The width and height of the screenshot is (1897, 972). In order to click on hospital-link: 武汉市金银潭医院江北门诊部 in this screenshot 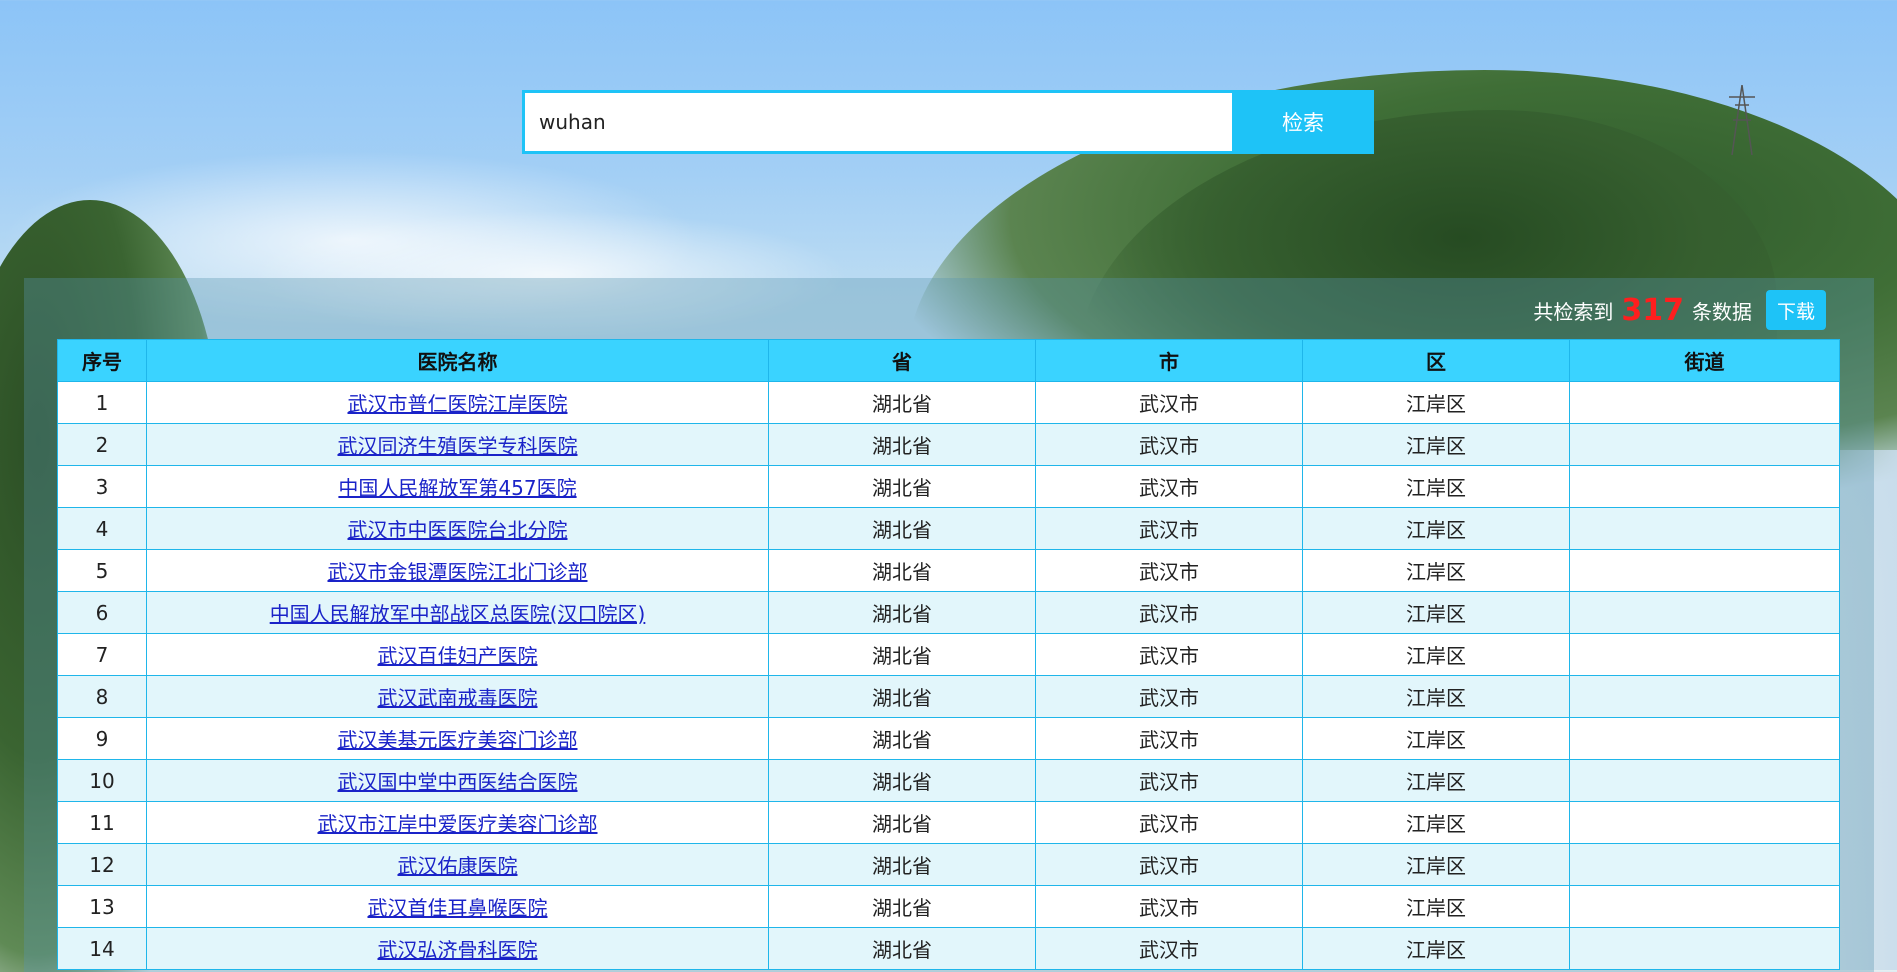, I will do `click(458, 572)`.